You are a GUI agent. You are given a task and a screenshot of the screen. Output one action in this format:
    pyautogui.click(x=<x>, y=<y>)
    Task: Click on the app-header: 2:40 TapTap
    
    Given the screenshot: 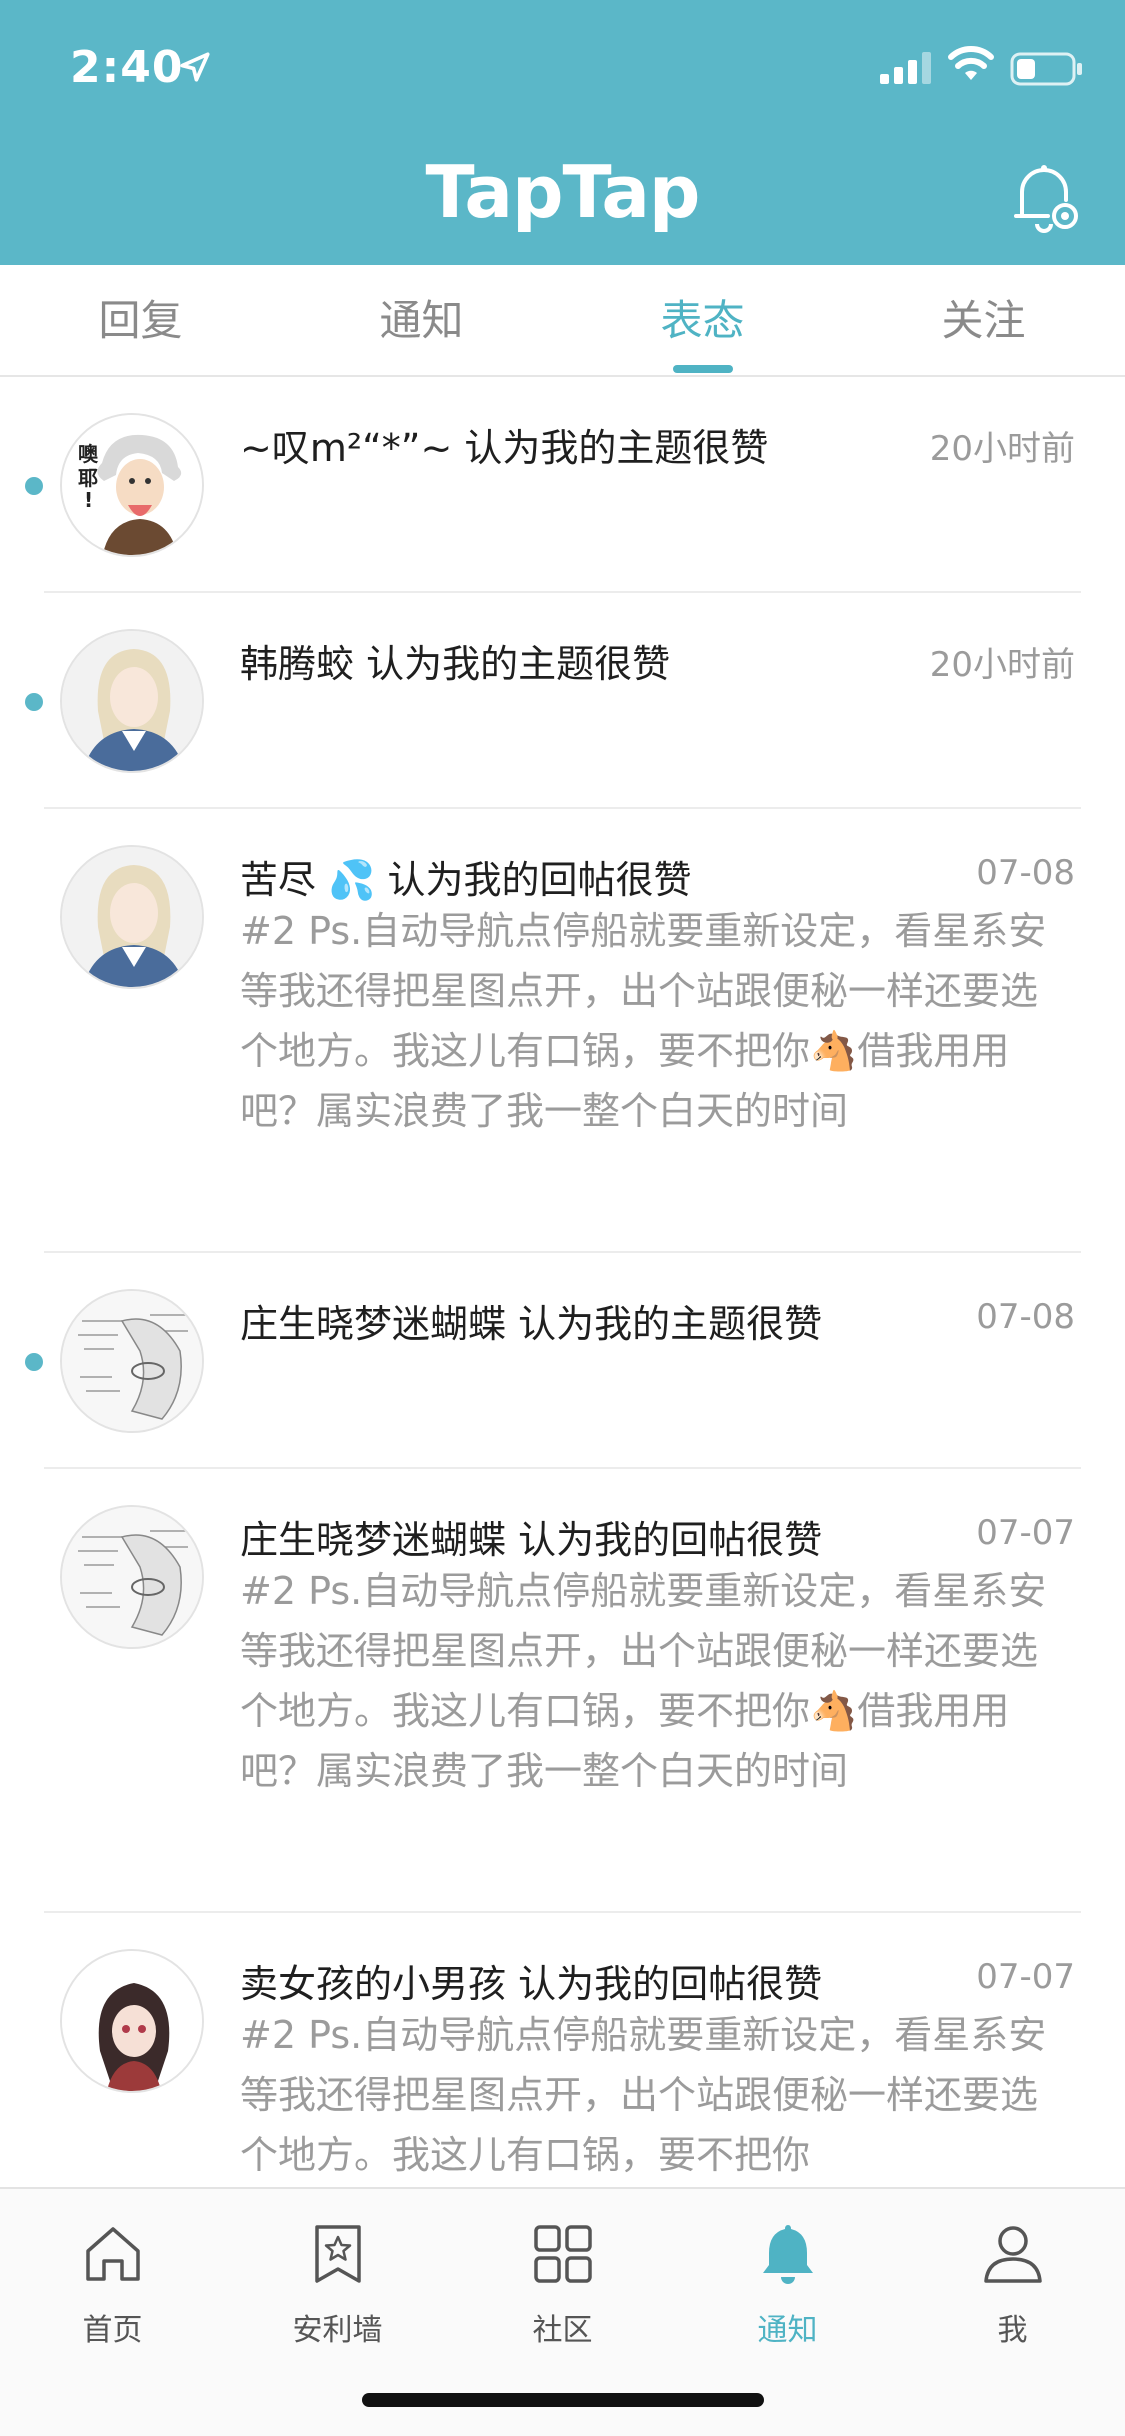 What is the action you would take?
    pyautogui.click(x=562, y=132)
    